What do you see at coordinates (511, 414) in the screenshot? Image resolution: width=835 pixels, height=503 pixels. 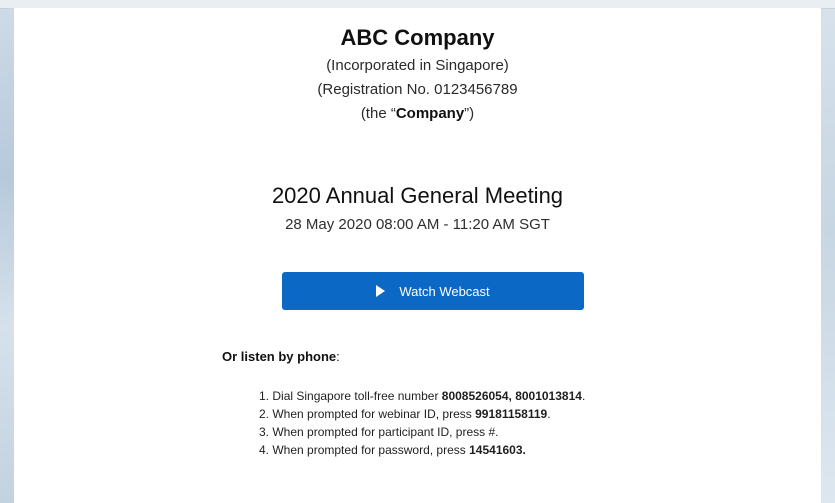 I see `phone-step-highlight: 99181158119` at bounding box center [511, 414].